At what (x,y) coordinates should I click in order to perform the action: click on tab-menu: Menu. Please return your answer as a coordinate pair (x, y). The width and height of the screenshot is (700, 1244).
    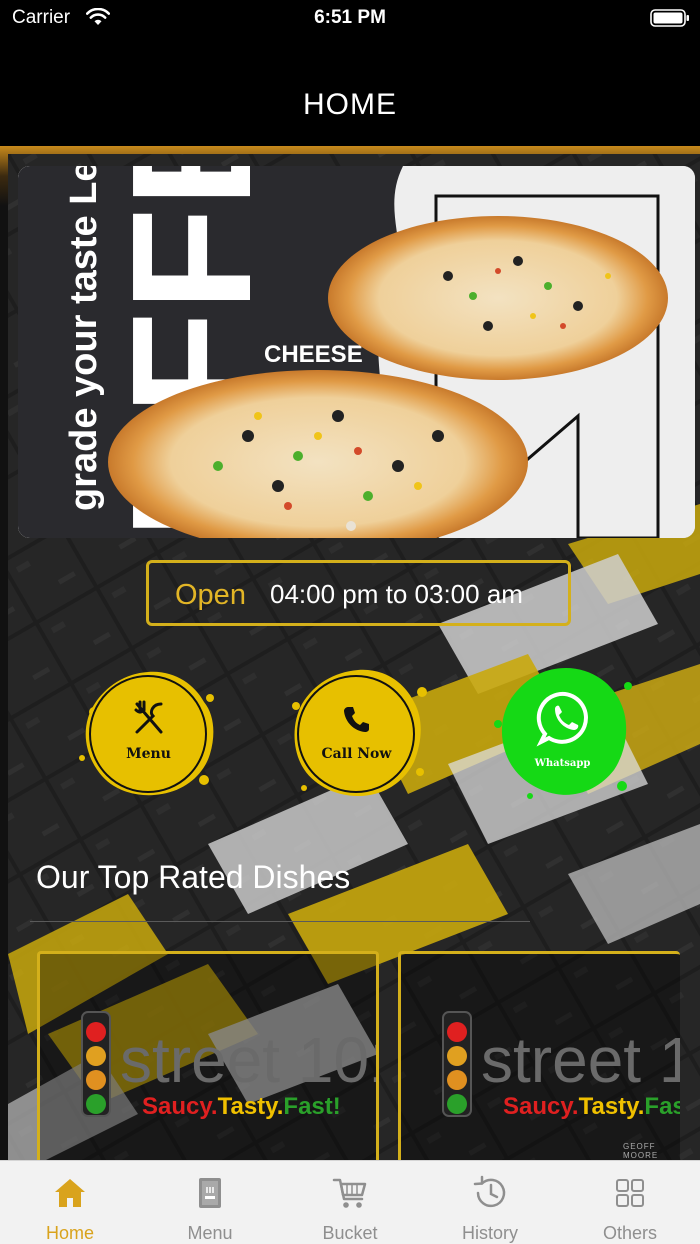
    Looking at the image, I should click on (210, 1202).